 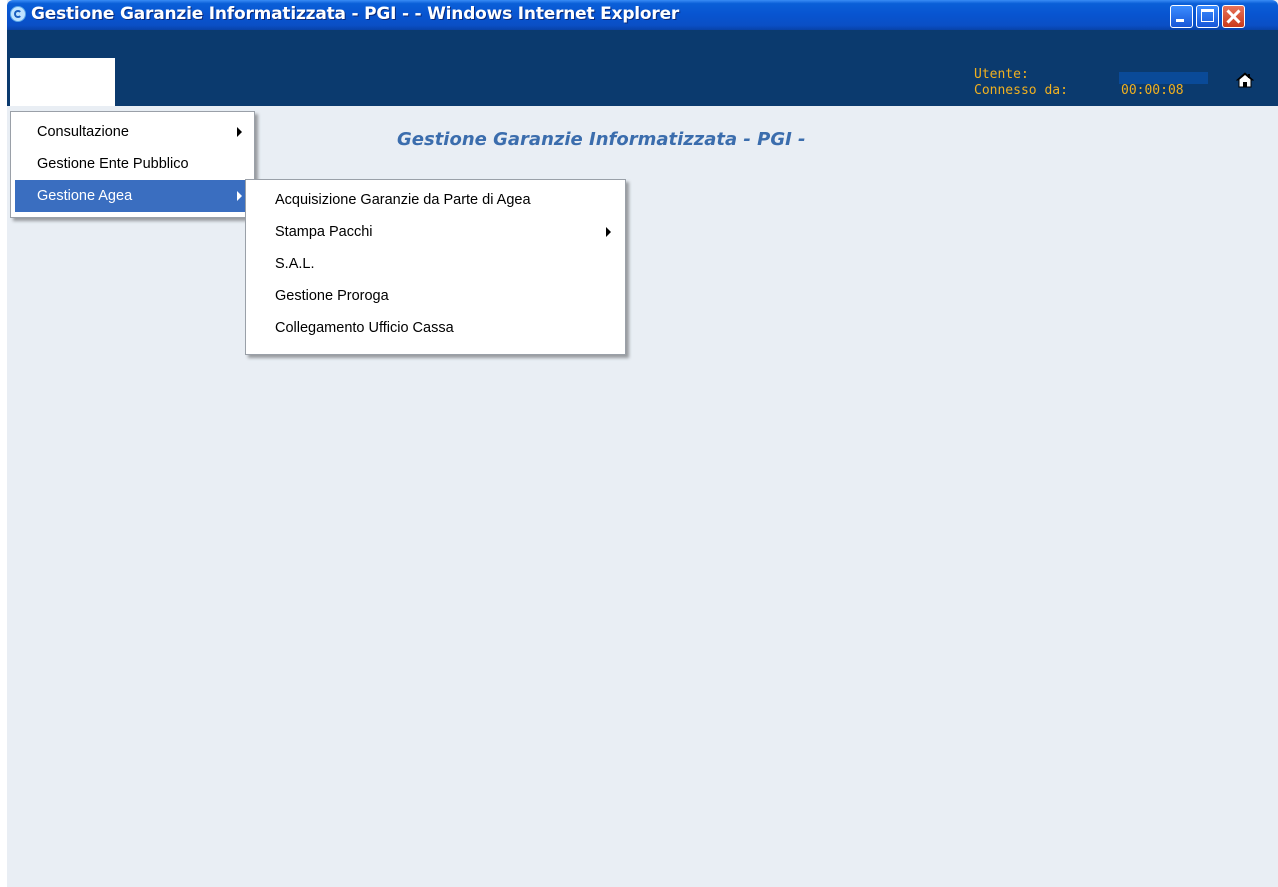 What do you see at coordinates (435, 264) in the screenshot?
I see `submenu-item-sal: S.A.L.` at bounding box center [435, 264].